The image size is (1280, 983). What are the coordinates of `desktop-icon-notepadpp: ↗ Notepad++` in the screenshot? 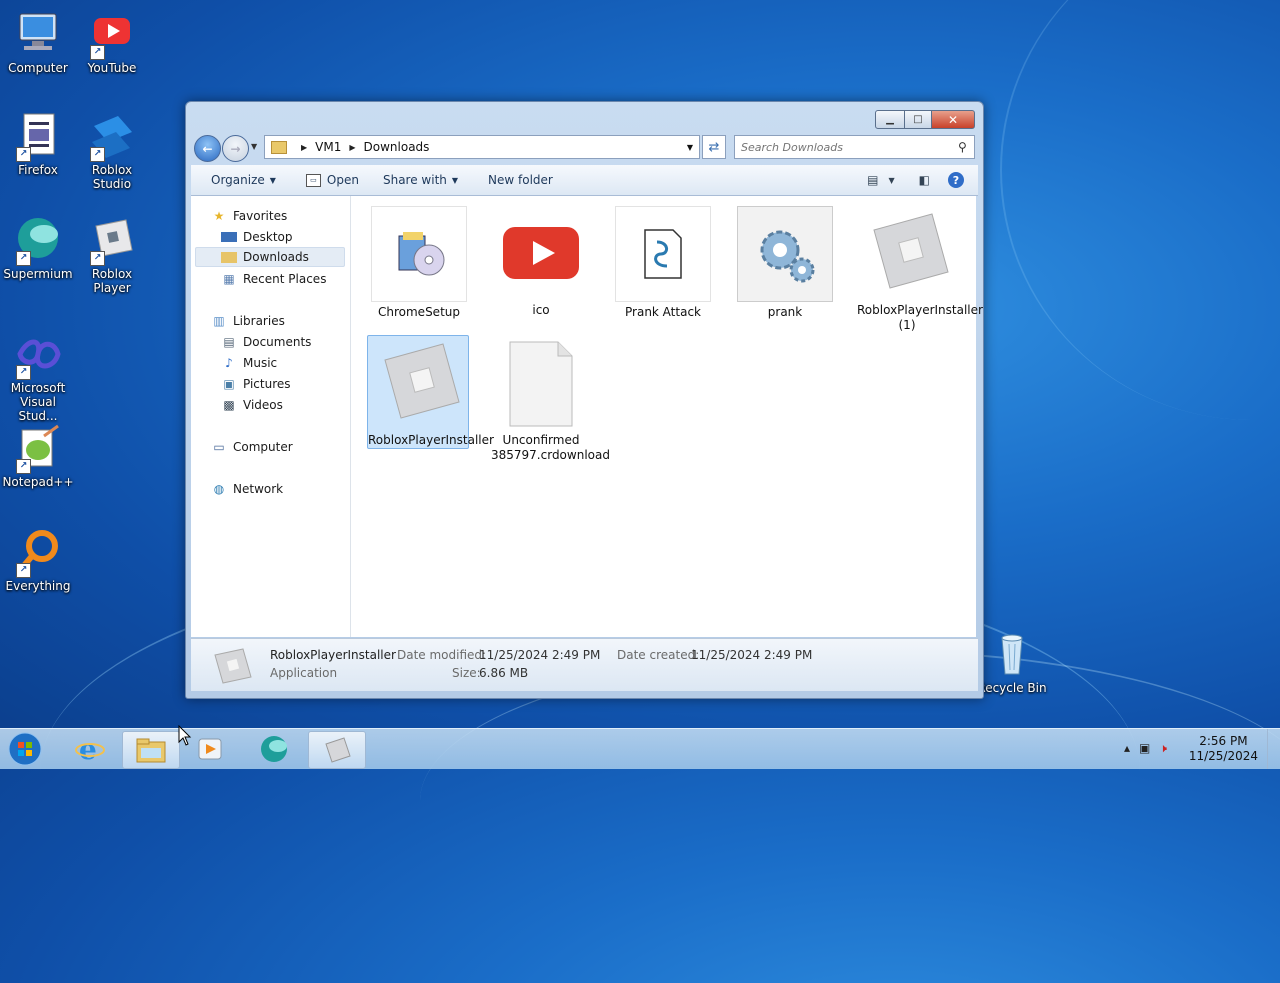 It's located at (38, 456).